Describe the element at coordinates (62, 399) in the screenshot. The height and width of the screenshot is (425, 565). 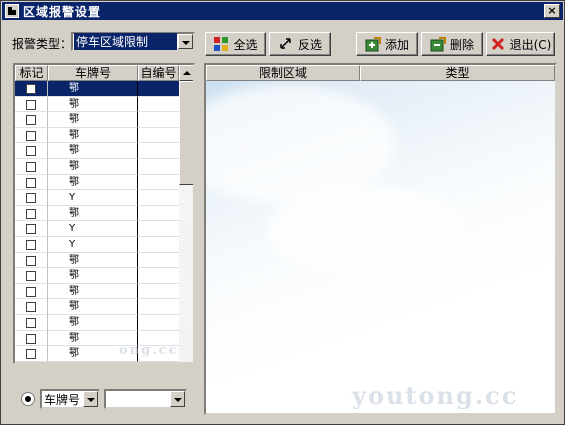
I see `search-field-value: 车牌号` at that location.